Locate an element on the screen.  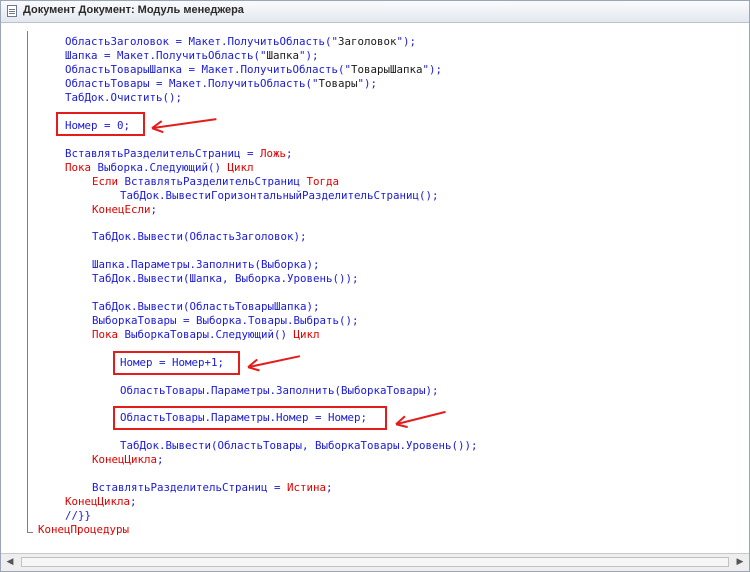
highlight-box-nomer-param is located at coordinates (250, 418).